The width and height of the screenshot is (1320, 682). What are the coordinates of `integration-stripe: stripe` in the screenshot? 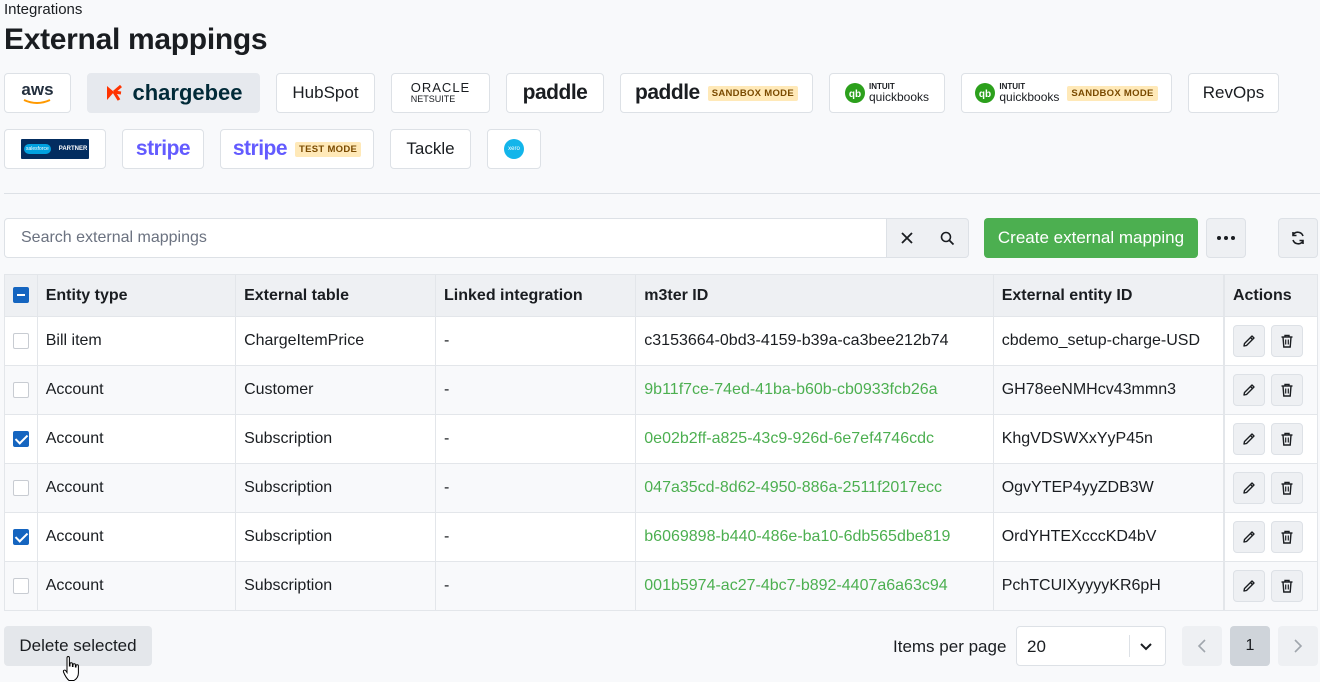 It's located at (163, 149).